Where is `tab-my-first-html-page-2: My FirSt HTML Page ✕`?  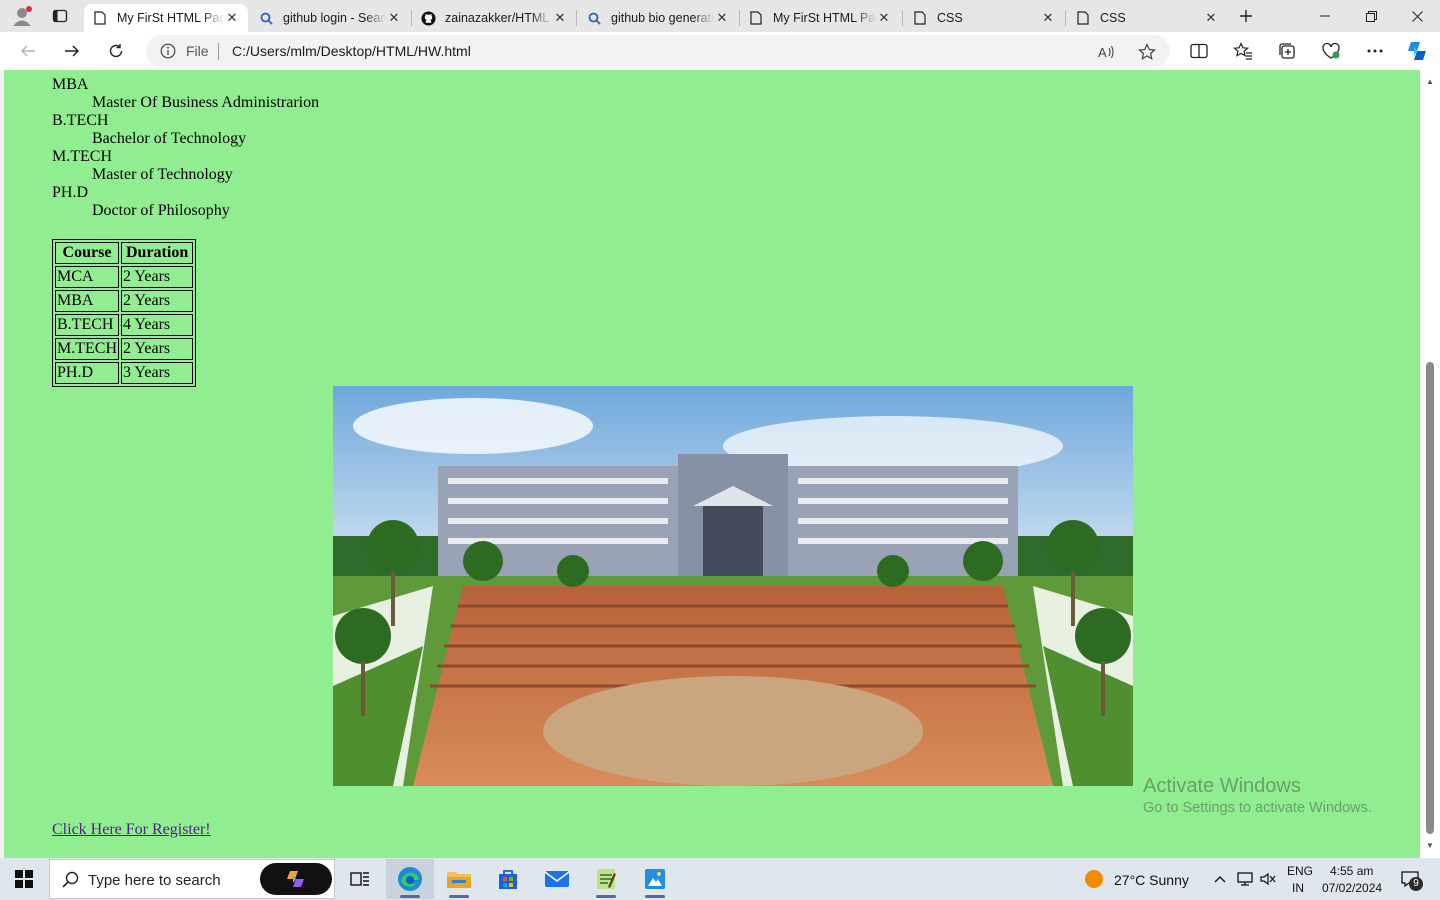
tab-my-first-html-page-2: My FirSt HTML Page ✕ is located at coordinates (820, 18).